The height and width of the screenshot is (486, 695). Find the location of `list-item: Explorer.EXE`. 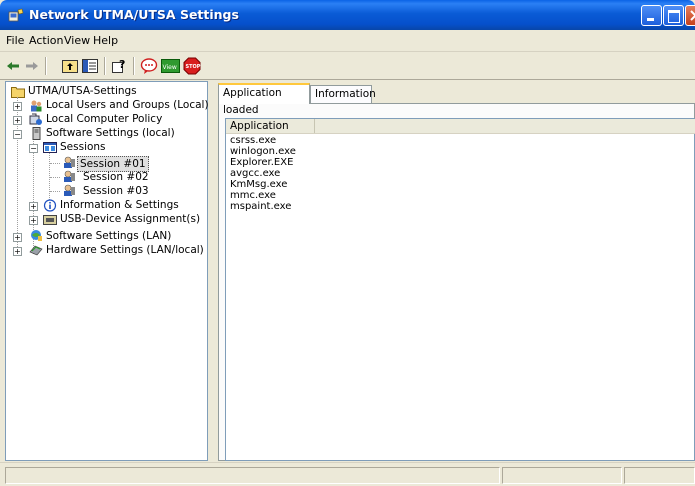

list-item: Explorer.EXE is located at coordinates (261, 162).